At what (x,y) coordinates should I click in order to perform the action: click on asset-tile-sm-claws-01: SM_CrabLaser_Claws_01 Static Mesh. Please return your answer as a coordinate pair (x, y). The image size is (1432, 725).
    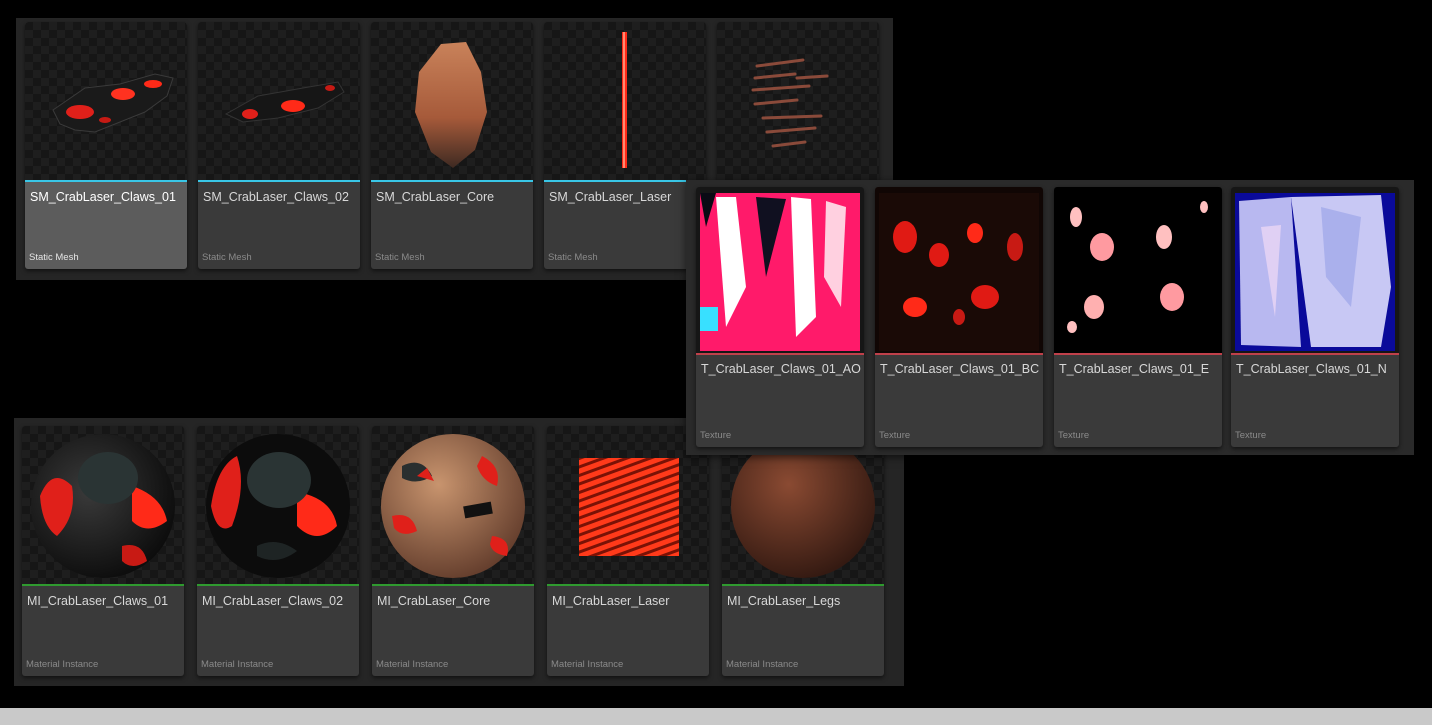
    Looking at the image, I should click on (106, 145).